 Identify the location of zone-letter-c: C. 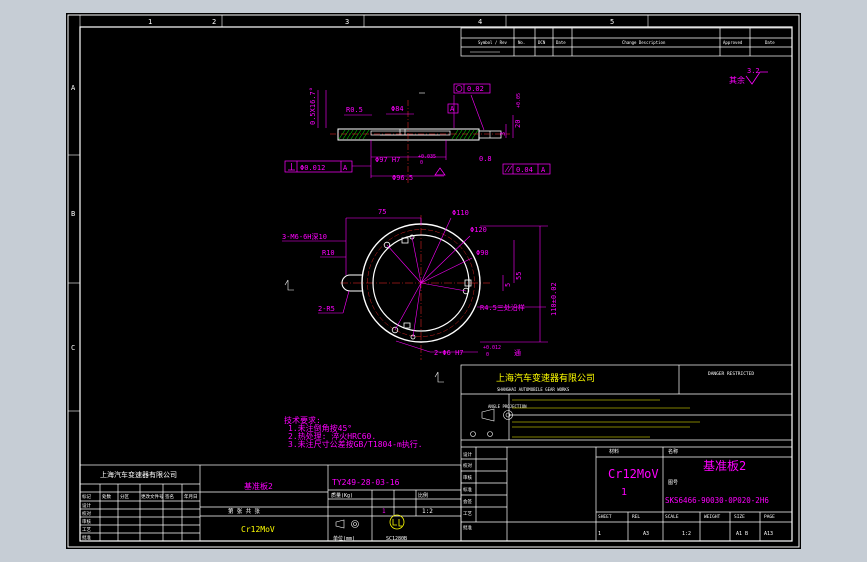
(73, 348).